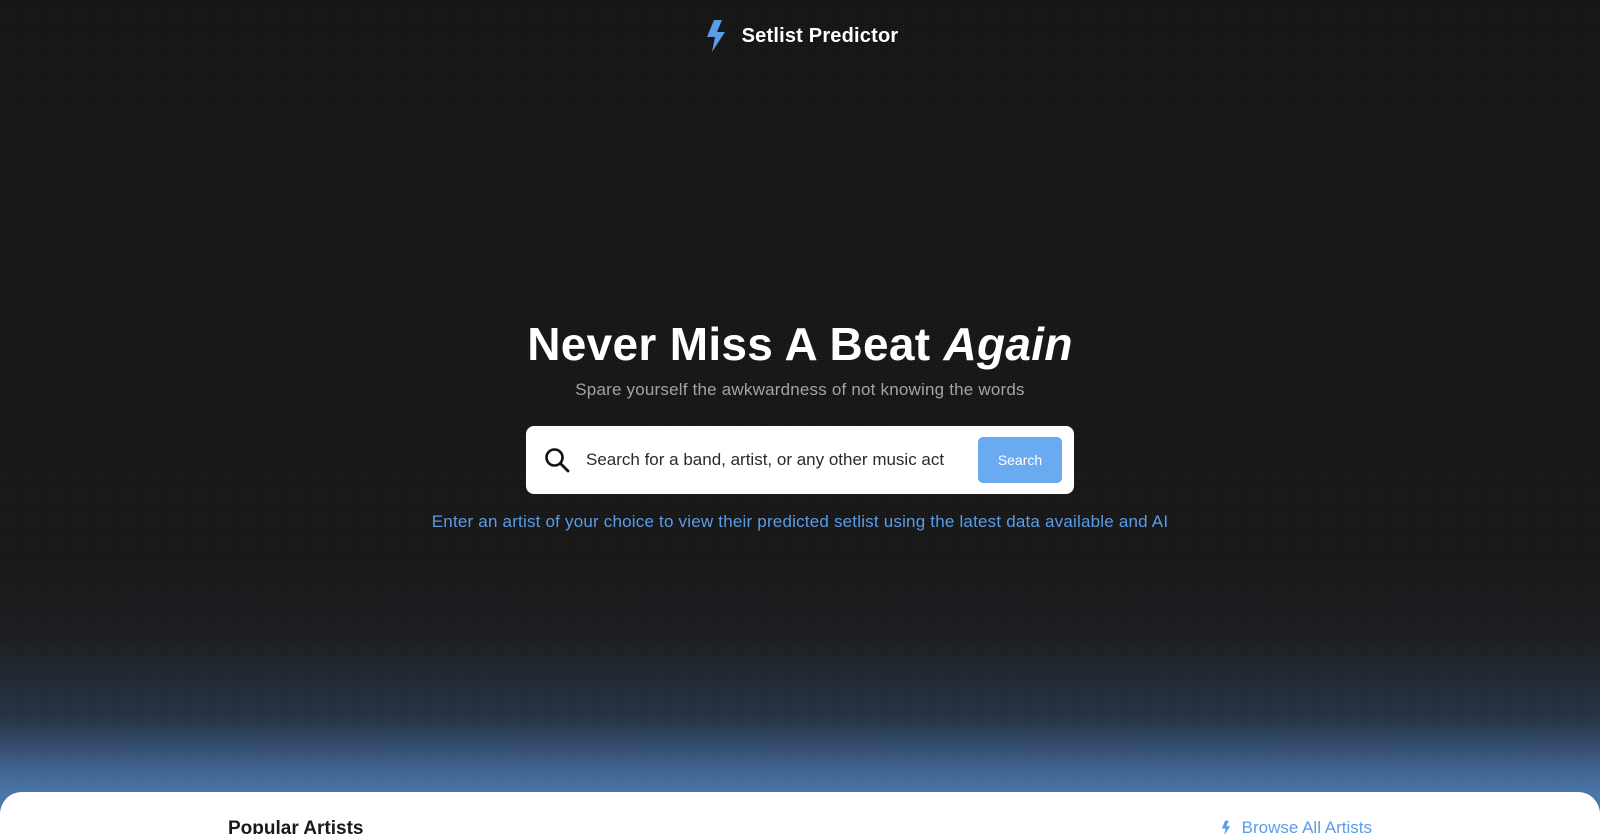 The image size is (1600, 834). What do you see at coordinates (735, 344) in the screenshot?
I see `headline-main: Never Miss A Beat` at bounding box center [735, 344].